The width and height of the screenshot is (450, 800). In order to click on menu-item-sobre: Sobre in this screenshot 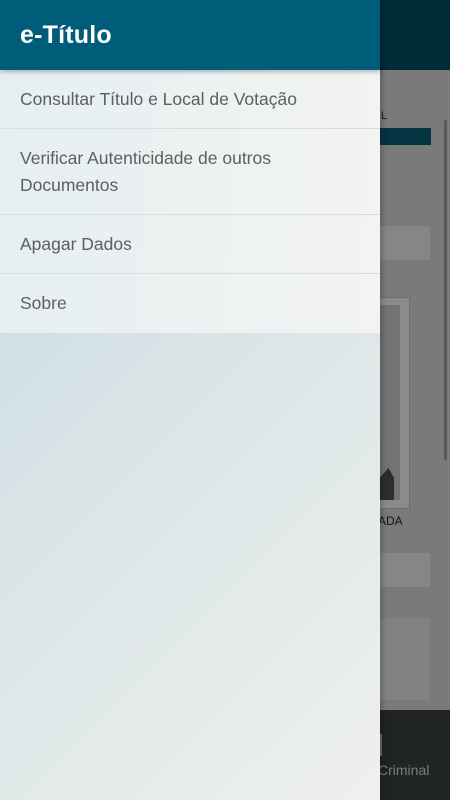, I will do `click(190, 303)`.